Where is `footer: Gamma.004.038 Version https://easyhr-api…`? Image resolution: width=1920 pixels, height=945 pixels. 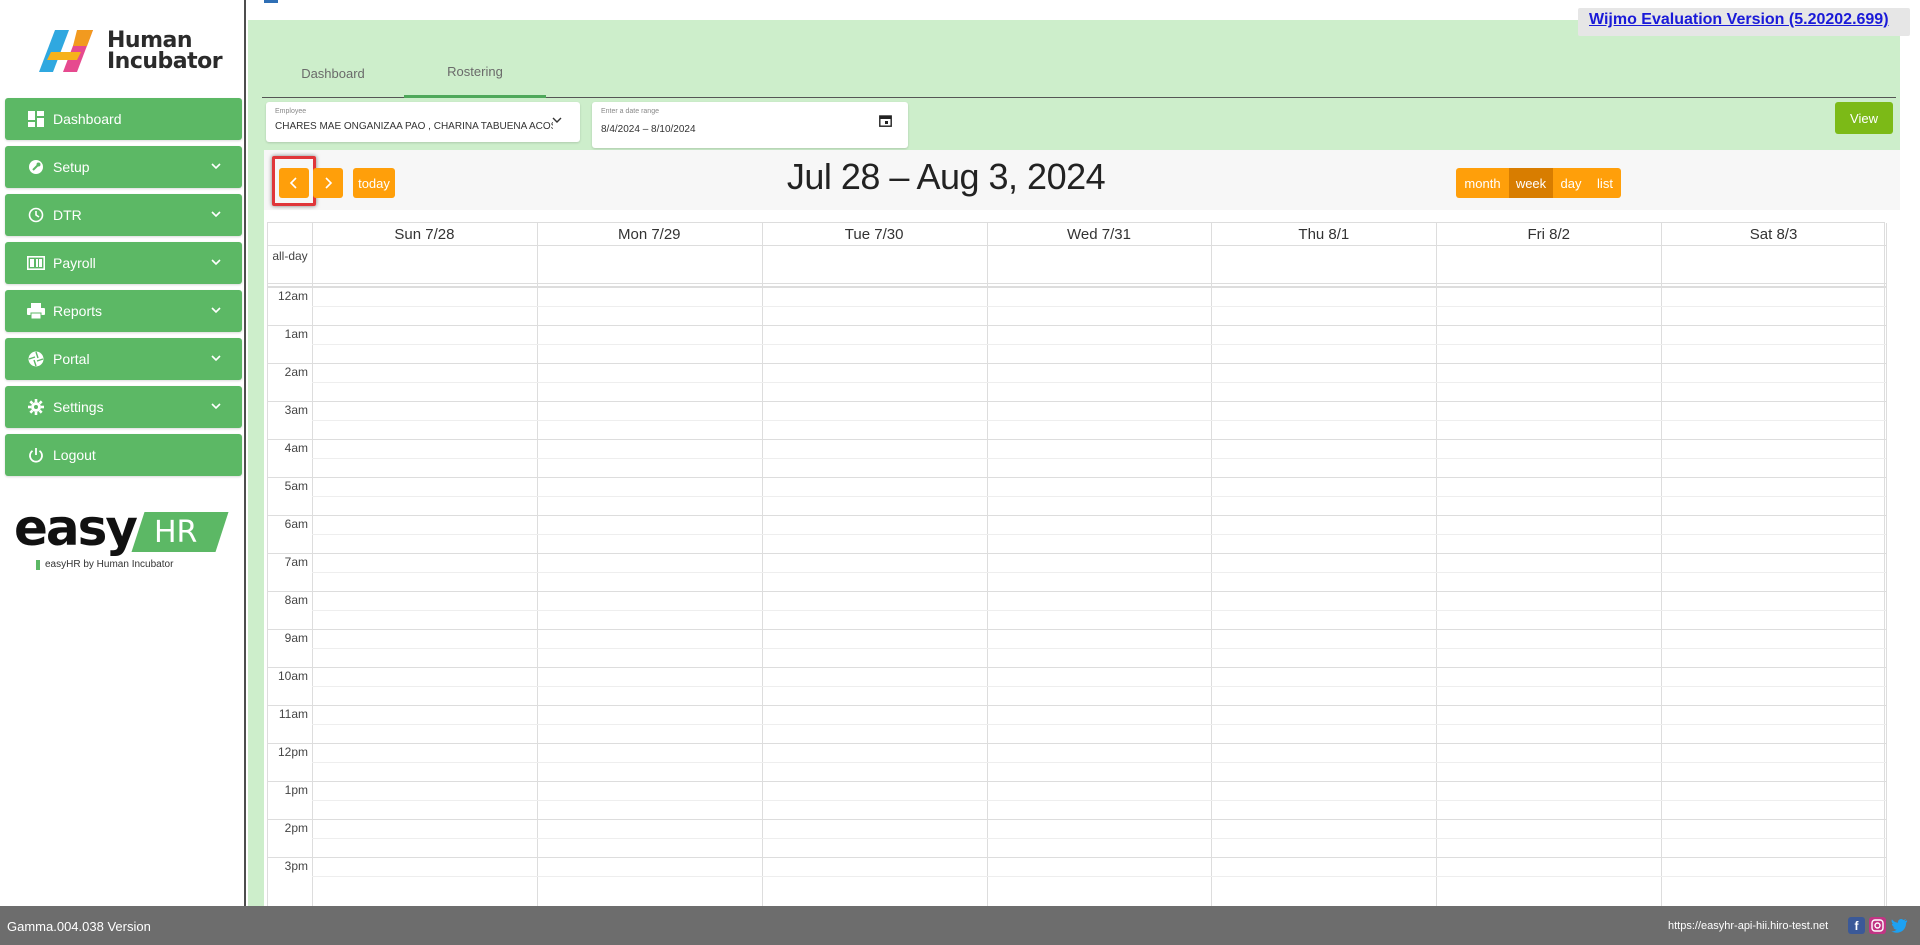 footer: Gamma.004.038 Version https://easyhr-api… is located at coordinates (960, 925).